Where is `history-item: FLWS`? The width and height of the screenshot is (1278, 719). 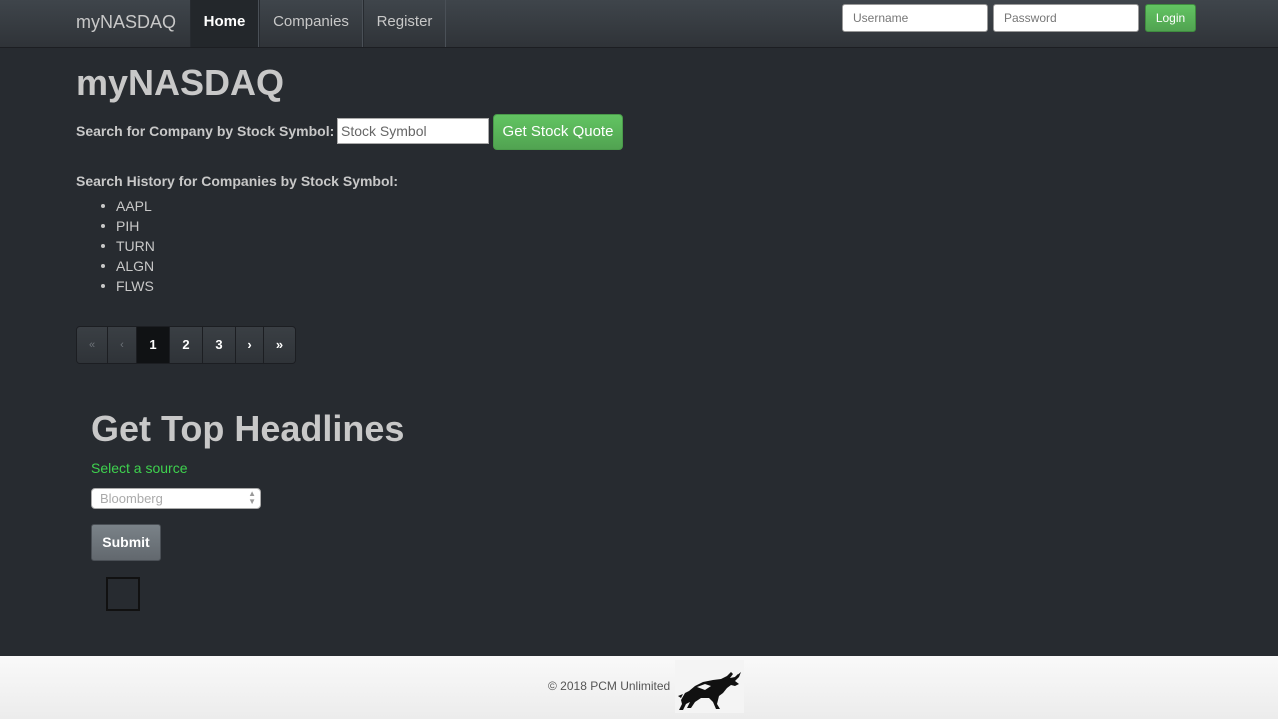
history-item: FLWS is located at coordinates (127, 286).